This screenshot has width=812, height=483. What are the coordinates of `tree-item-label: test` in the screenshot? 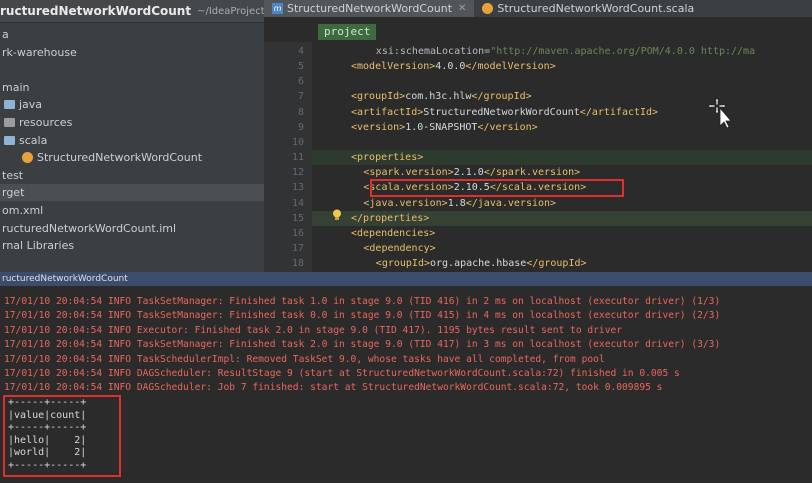 It's located at (13, 175).